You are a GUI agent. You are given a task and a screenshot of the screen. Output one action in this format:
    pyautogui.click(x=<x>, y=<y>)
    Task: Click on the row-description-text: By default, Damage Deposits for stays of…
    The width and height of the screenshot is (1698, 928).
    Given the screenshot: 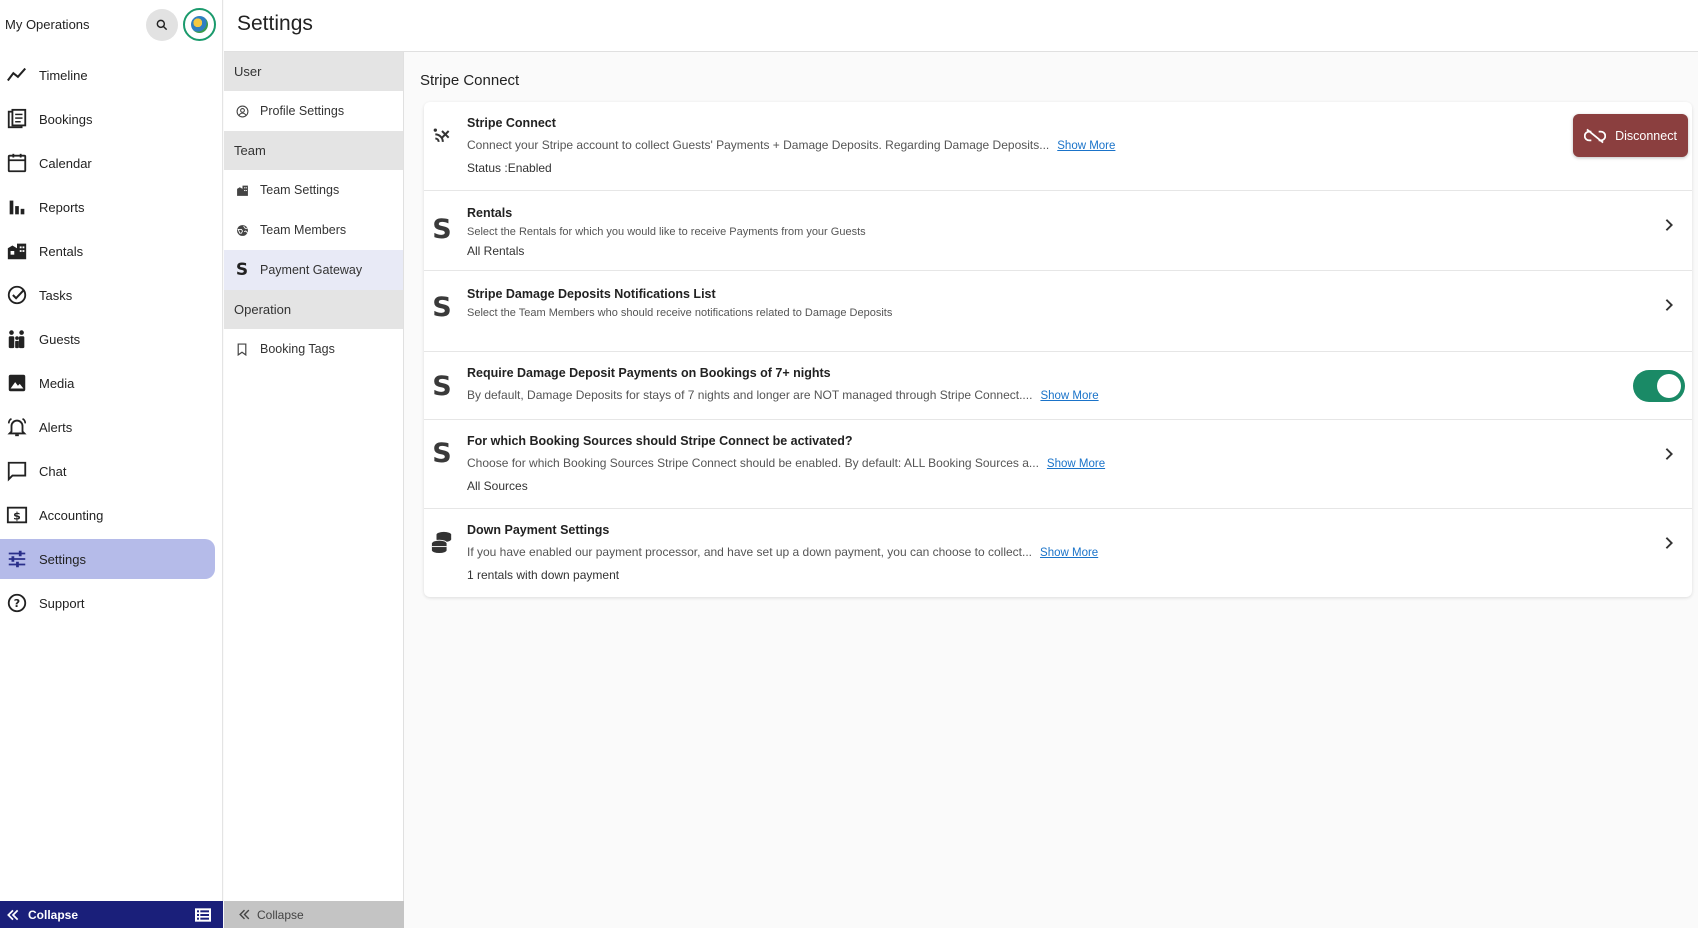 What is the action you would take?
    pyautogui.click(x=750, y=395)
    